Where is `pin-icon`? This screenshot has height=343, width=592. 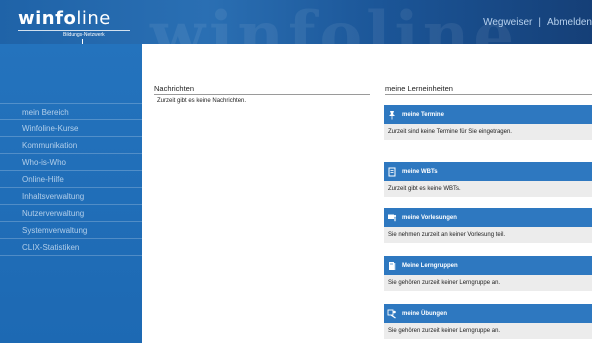 pin-icon is located at coordinates (392, 114).